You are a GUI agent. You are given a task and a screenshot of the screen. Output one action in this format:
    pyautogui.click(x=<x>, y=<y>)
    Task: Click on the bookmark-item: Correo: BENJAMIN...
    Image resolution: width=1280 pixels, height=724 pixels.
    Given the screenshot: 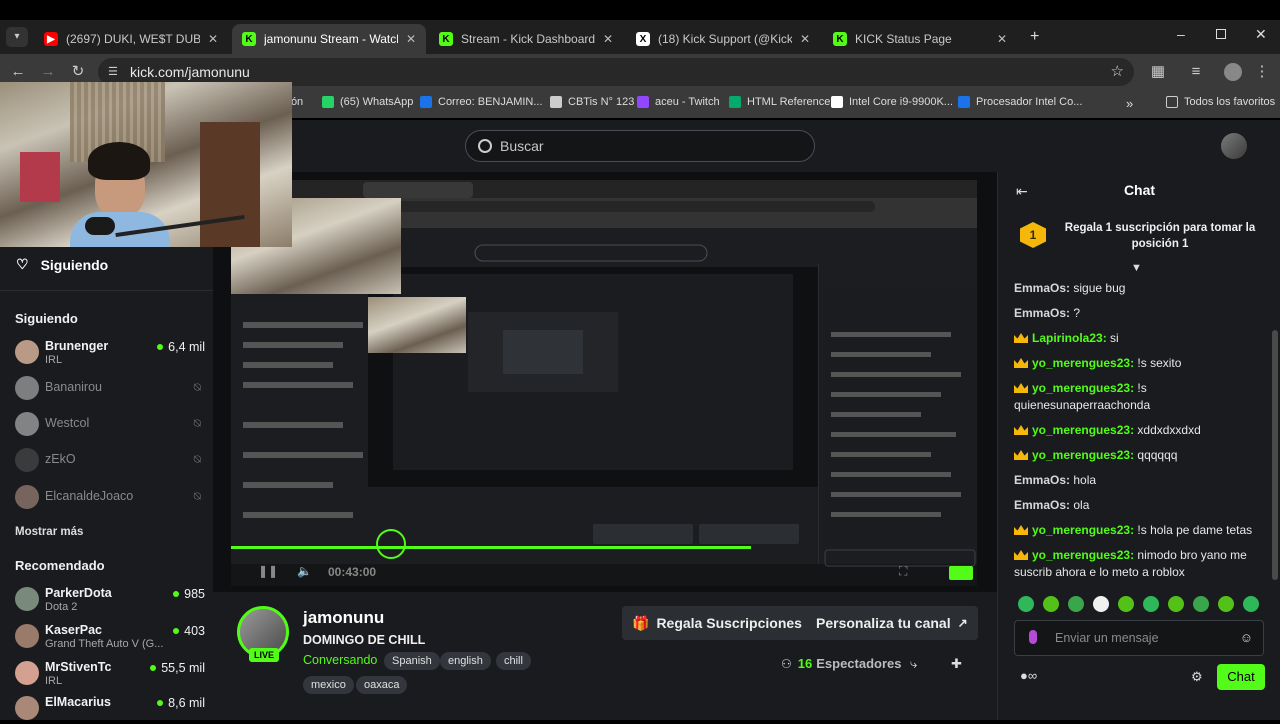 What is the action you would take?
    pyautogui.click(x=481, y=102)
    